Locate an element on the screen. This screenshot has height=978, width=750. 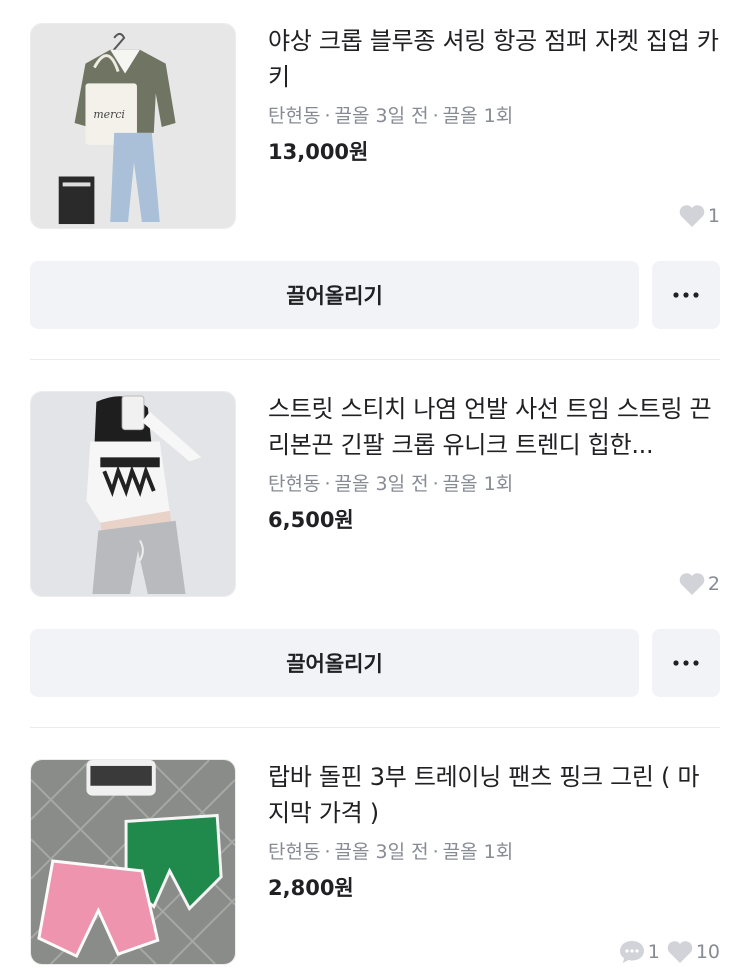
listing-counts: 1 10 is located at coordinates (666, 952).